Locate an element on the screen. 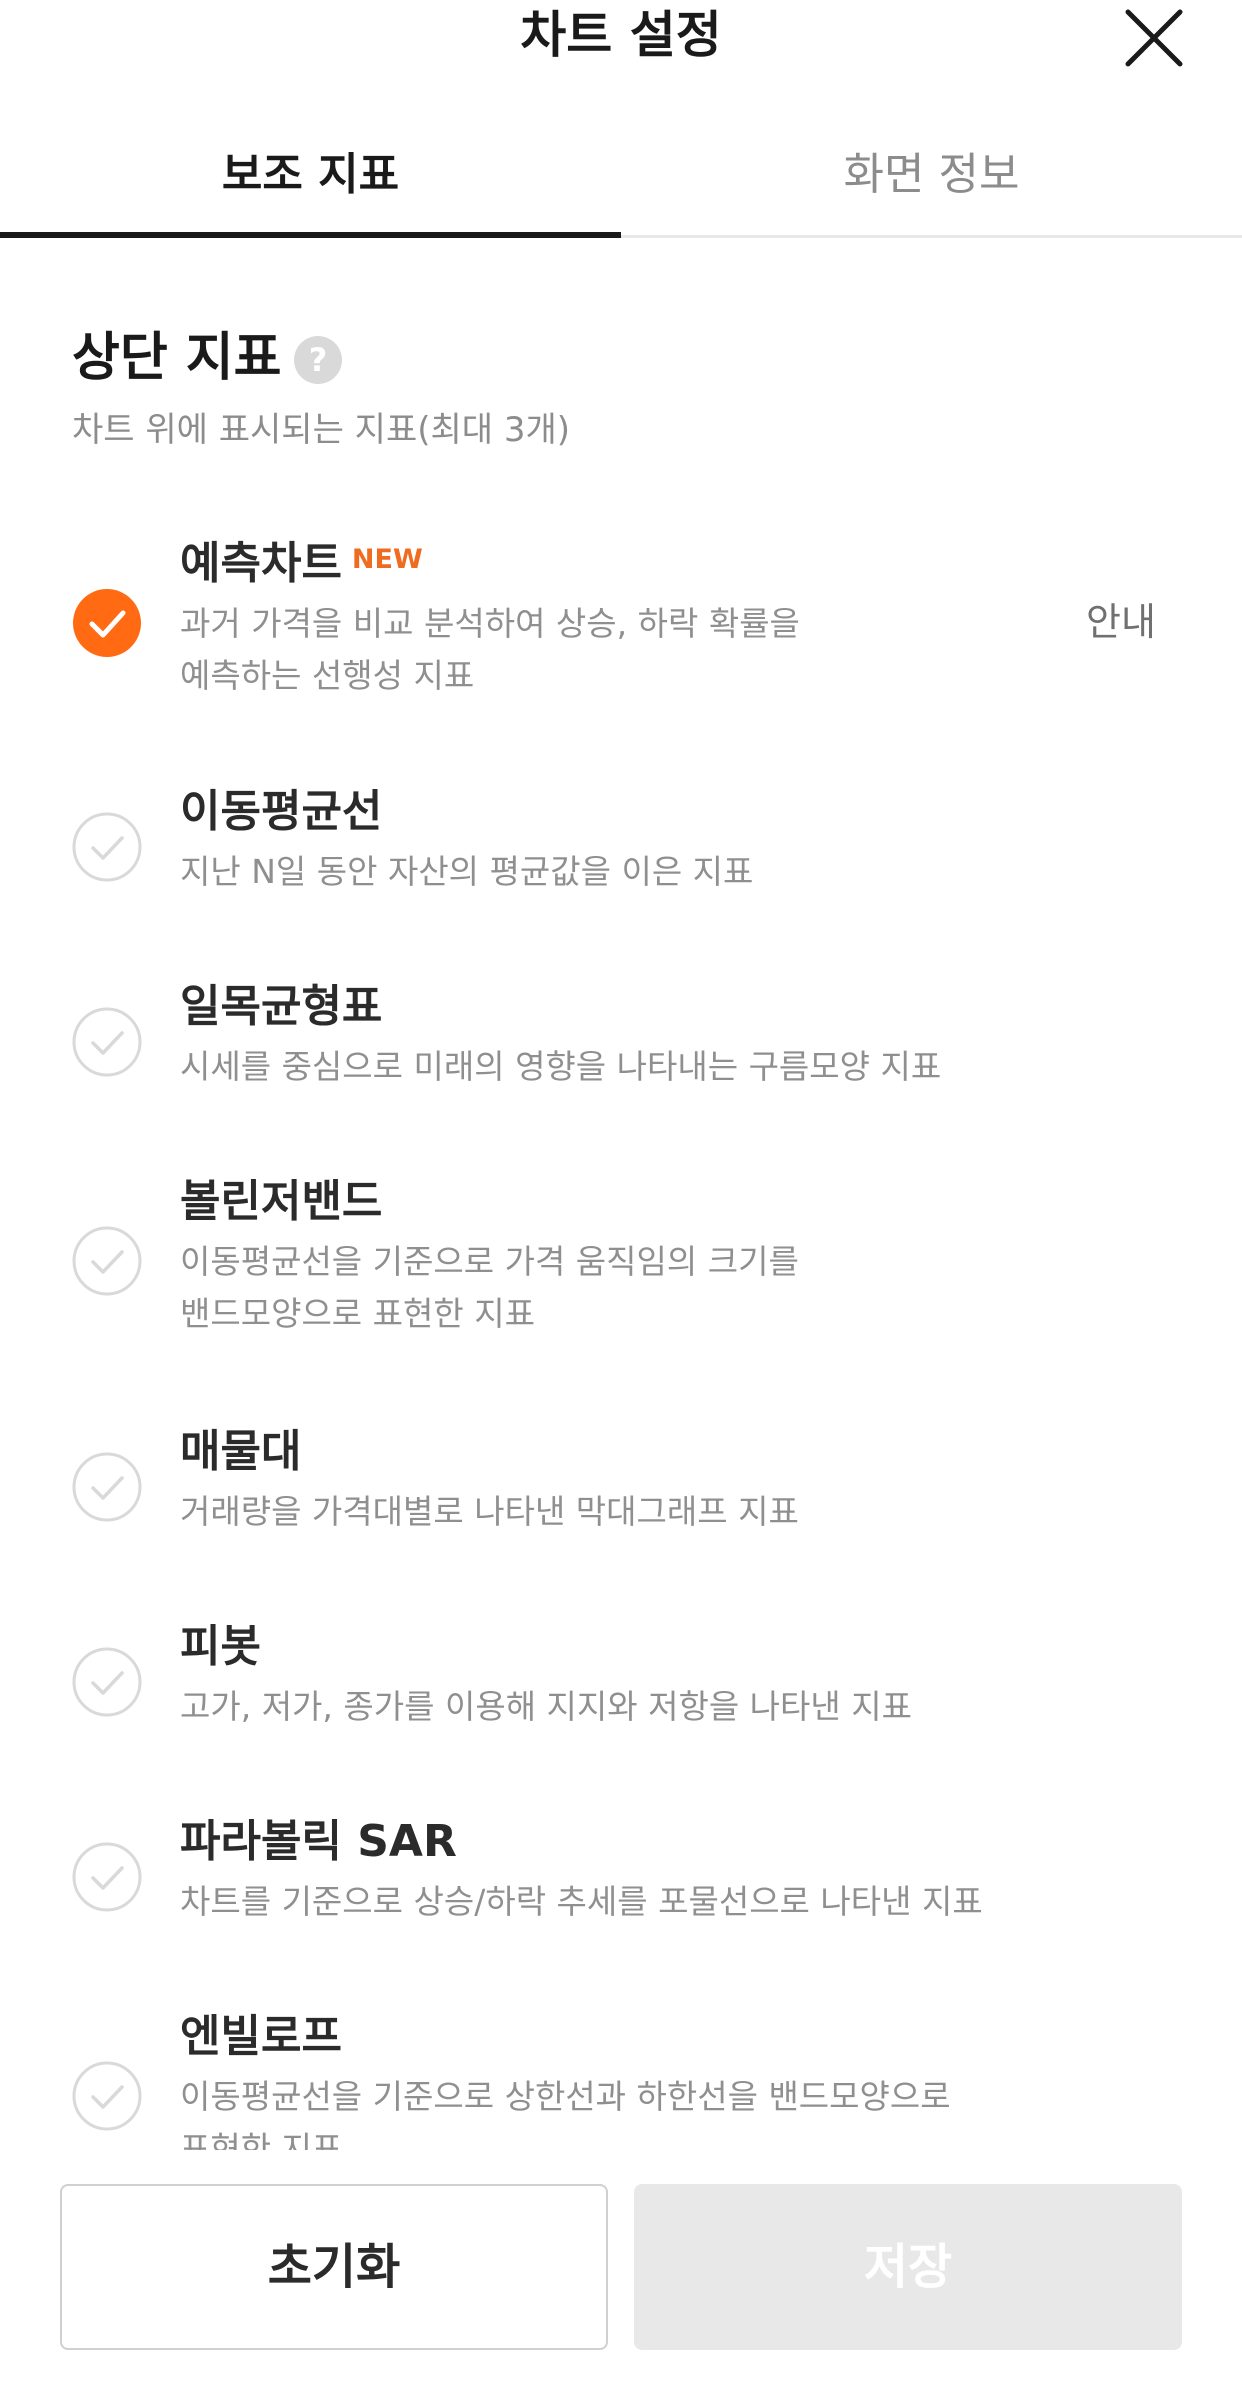 The image size is (1242, 2386). indicator-item-pivot: 피봇 고가, 저가, 종가를 이용해 지지와 저항을 나타낸 지표 is located at coordinates (621, 1680).